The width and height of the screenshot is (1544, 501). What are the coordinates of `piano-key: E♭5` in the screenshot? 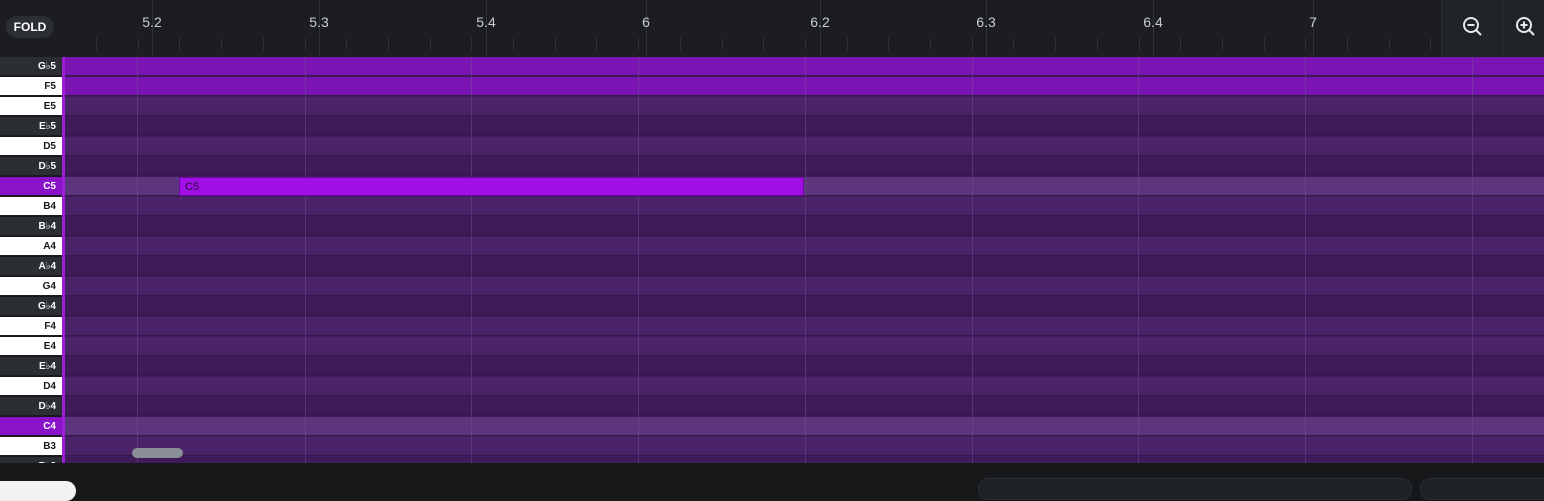 It's located at (31, 126).